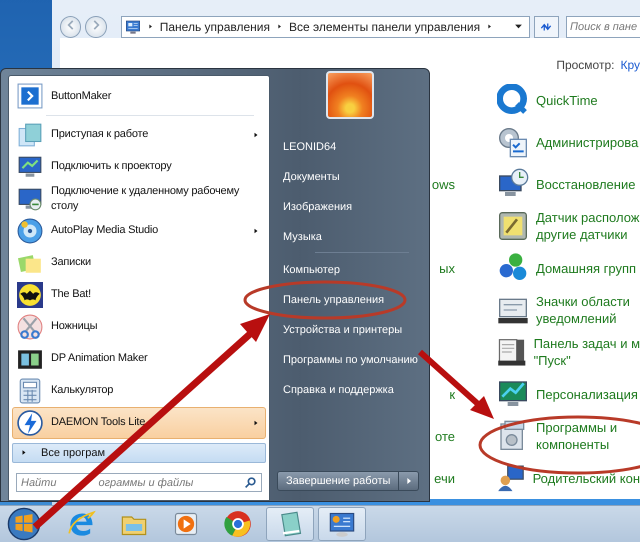 The height and width of the screenshot is (542, 640). Describe the element at coordinates (587, 352) in the screenshot. I see `control-panel-link: Панель задач и м "Пуск"` at that location.